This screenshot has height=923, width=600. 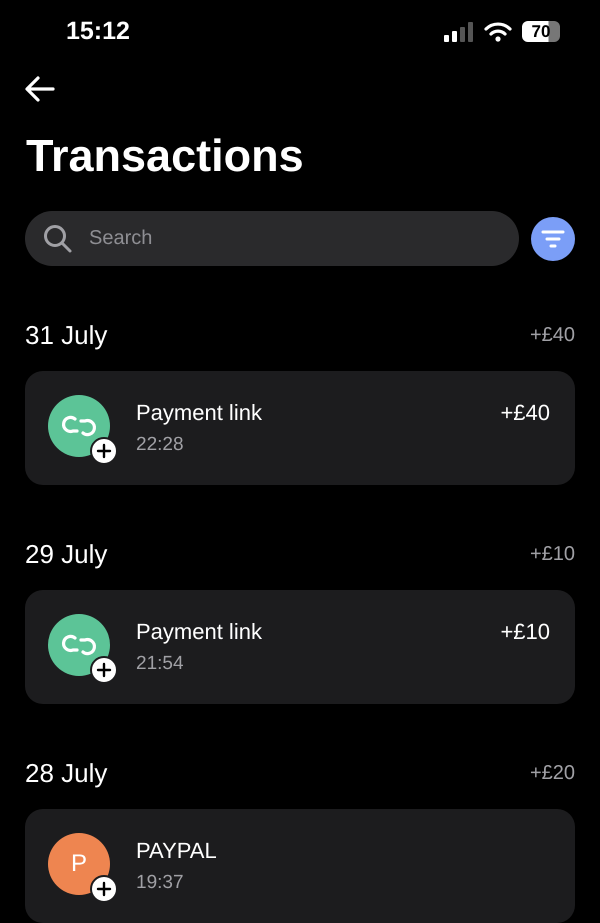 What do you see at coordinates (58, 239) in the screenshot?
I see `search-icon` at bounding box center [58, 239].